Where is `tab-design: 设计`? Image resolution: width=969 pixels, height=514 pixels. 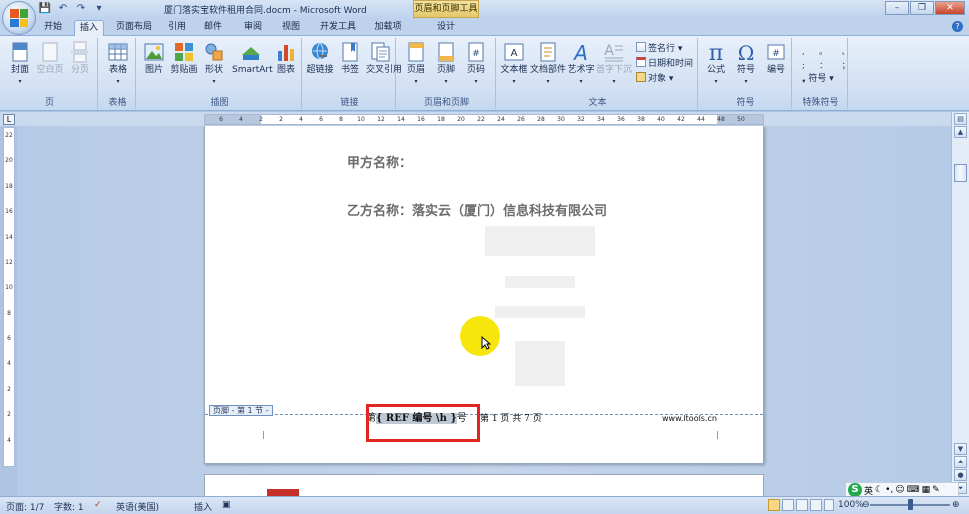 tab-design: 设计 is located at coordinates (446, 28).